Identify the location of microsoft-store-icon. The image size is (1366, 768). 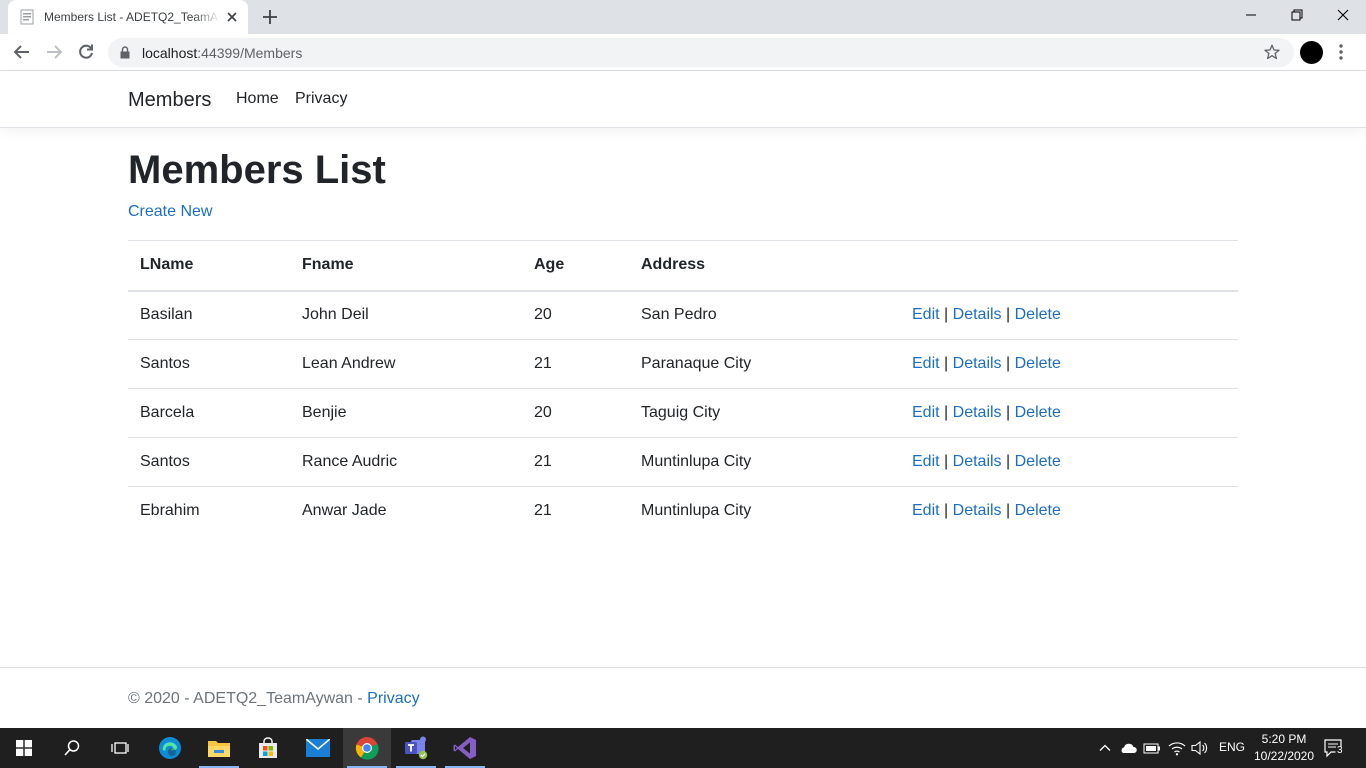
(268, 748).